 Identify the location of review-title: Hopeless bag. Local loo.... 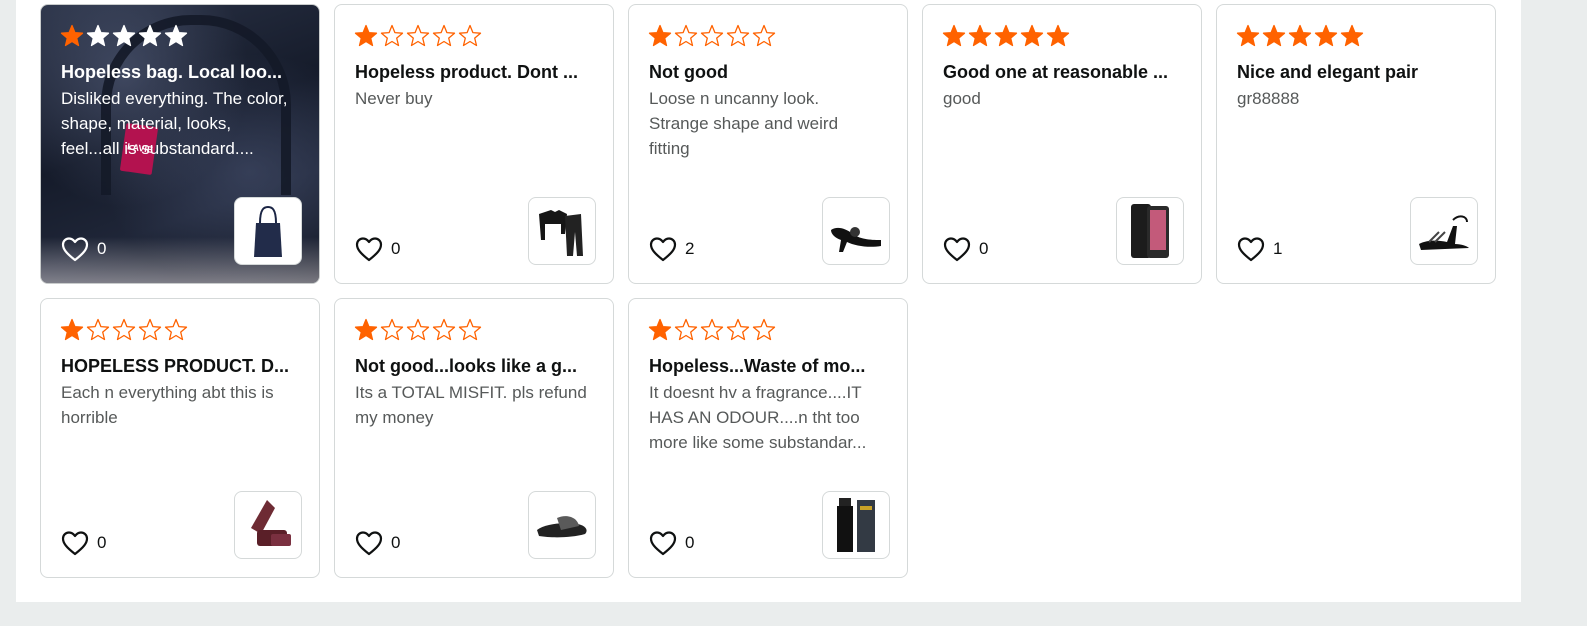
(172, 72).